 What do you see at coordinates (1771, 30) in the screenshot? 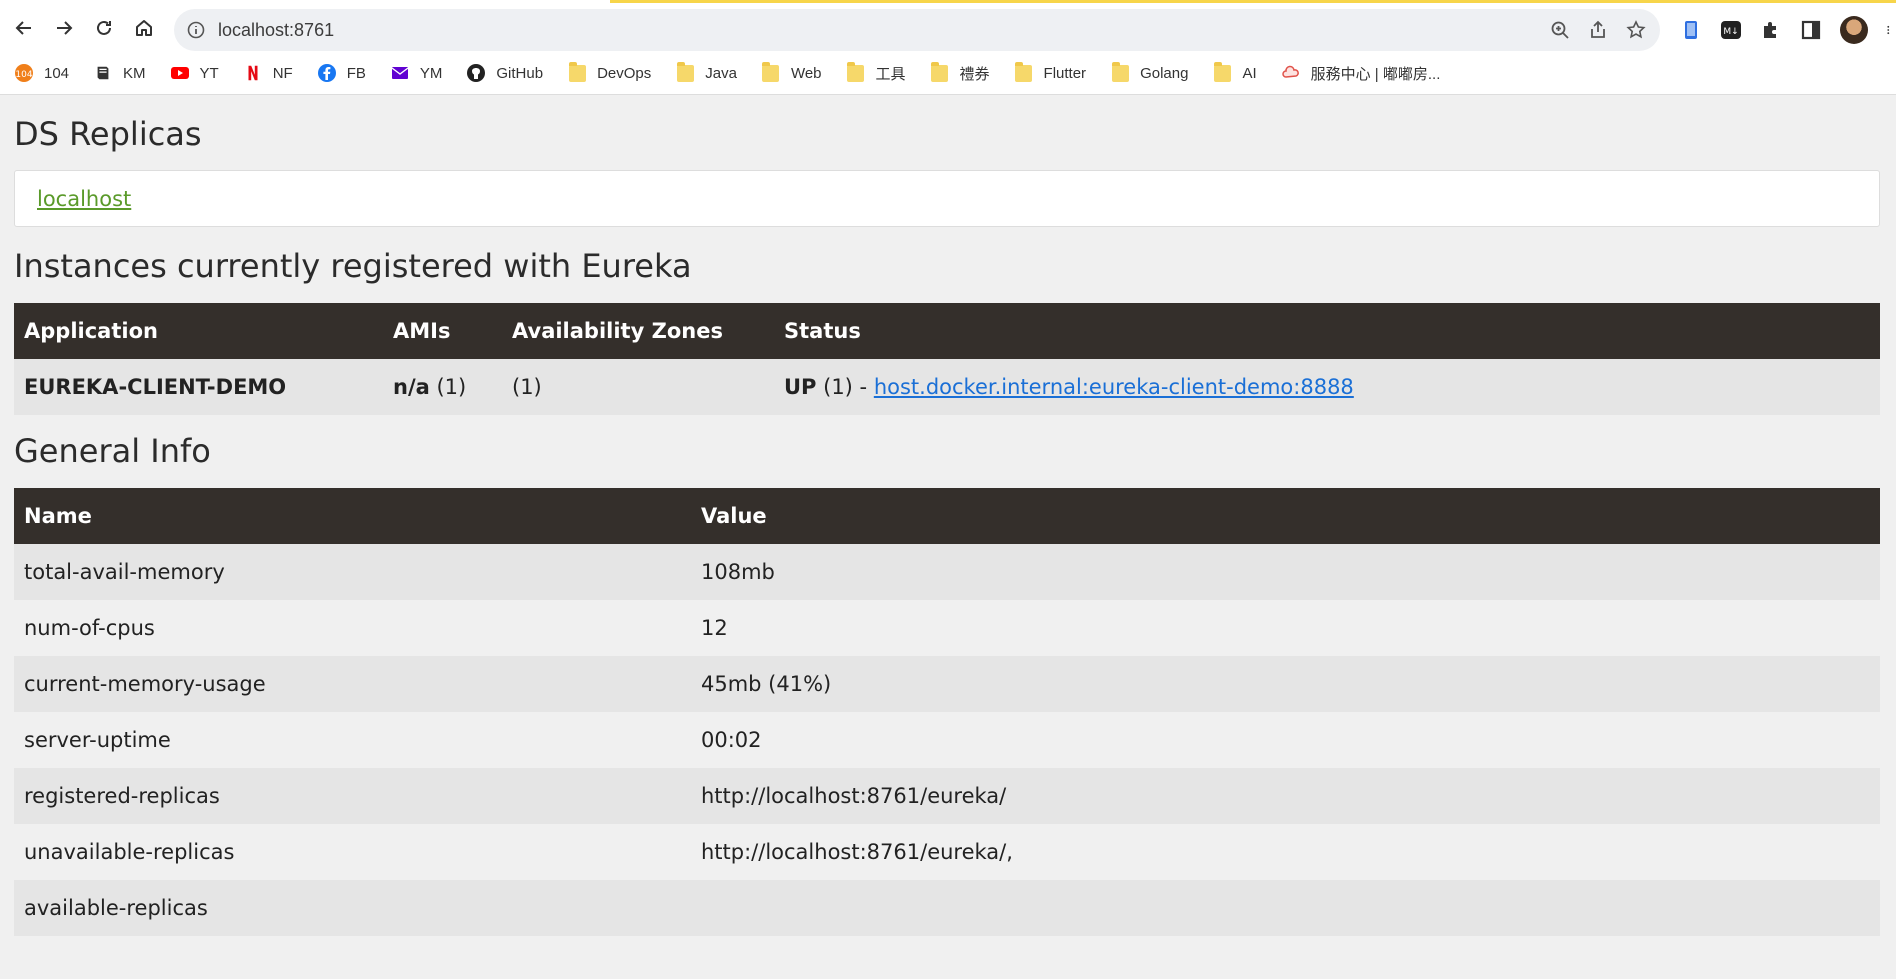
I see `puzzle-icon` at bounding box center [1771, 30].